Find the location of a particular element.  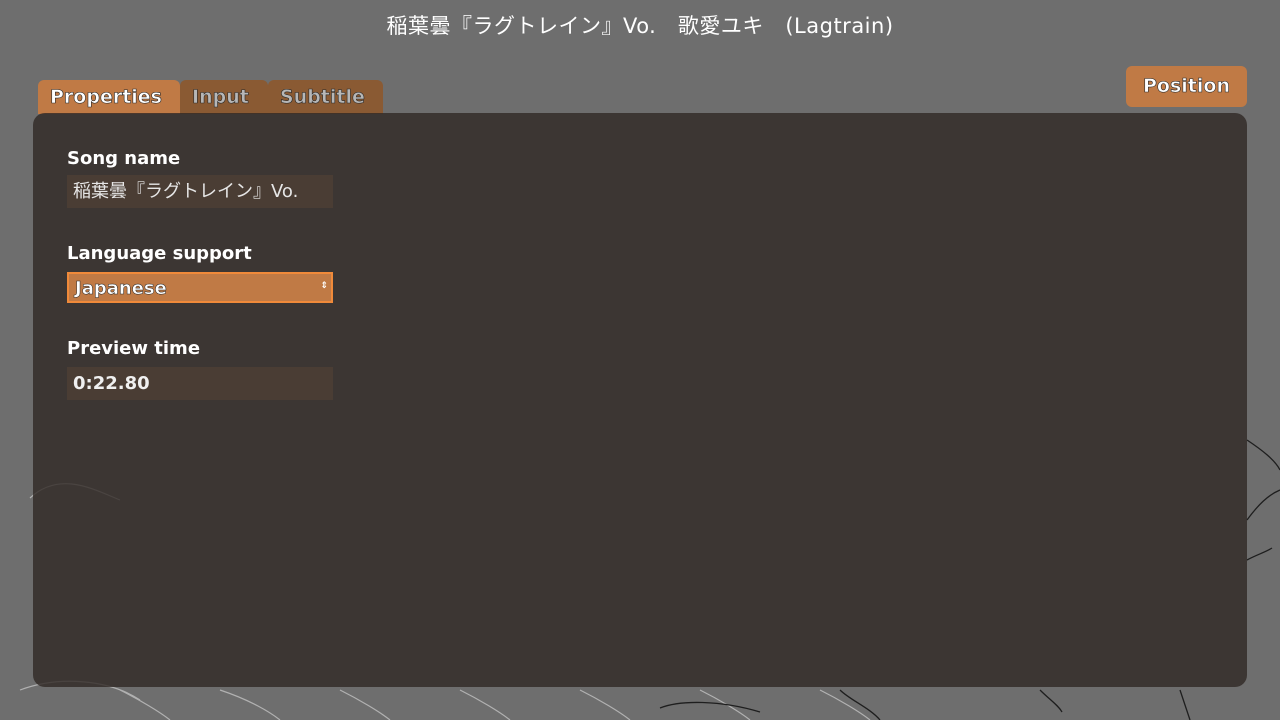

window-title: 稲葉曇『ラグトレイン』Vo. 歌愛ユキ (Lagtrain) is located at coordinates (640, 26).